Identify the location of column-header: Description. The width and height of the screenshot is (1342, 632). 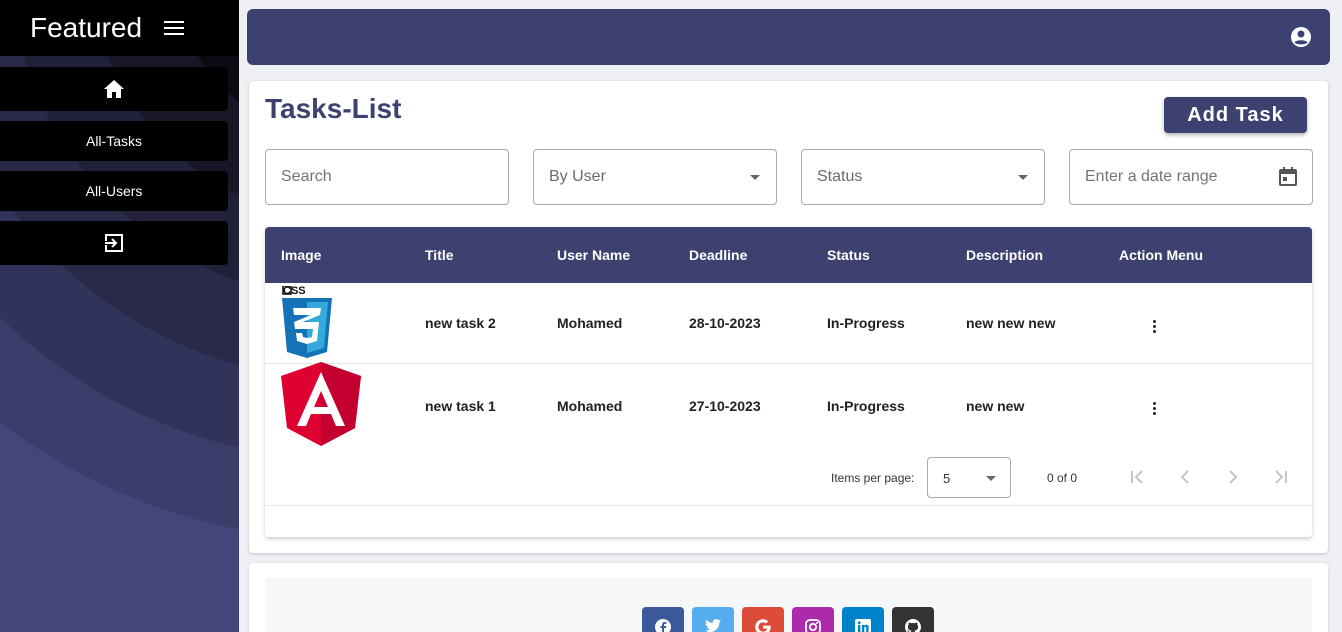
(1042, 255).